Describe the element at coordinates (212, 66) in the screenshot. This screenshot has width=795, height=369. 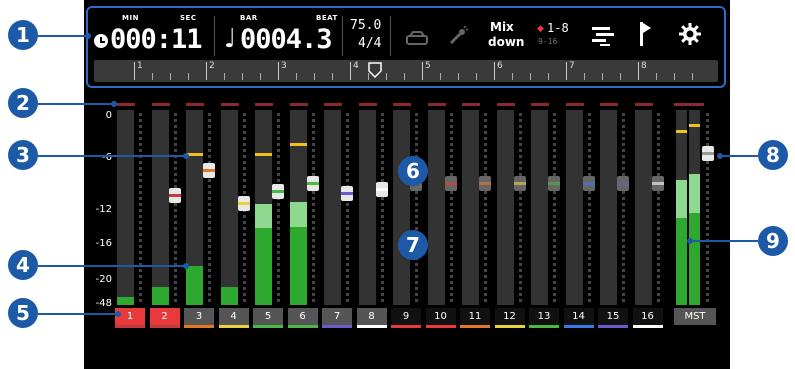
I see `ruler-bar-number: 2` at that location.